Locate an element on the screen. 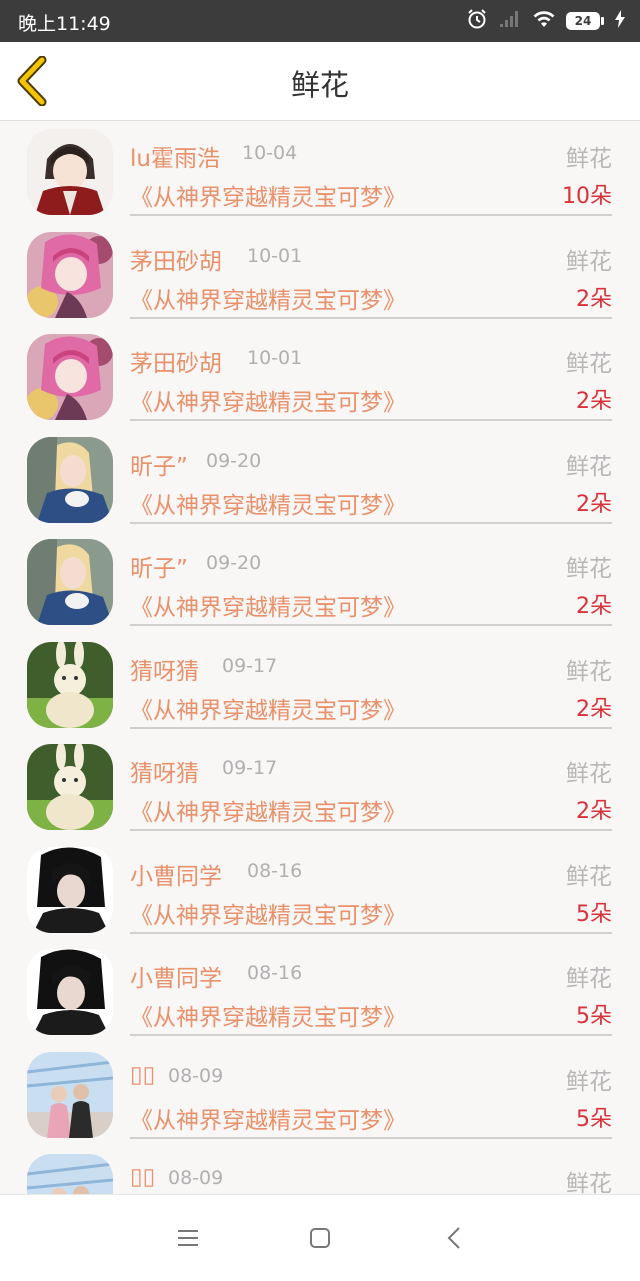  status-icons: 24 is located at coordinates (546, 21).